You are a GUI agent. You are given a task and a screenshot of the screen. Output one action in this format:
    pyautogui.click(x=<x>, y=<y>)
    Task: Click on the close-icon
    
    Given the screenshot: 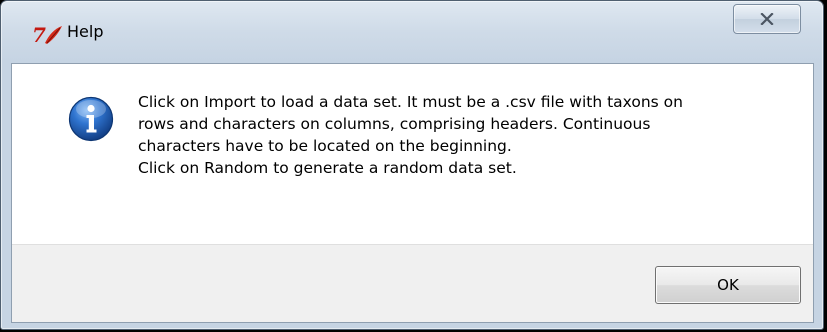 What is the action you would take?
    pyautogui.click(x=767, y=19)
    